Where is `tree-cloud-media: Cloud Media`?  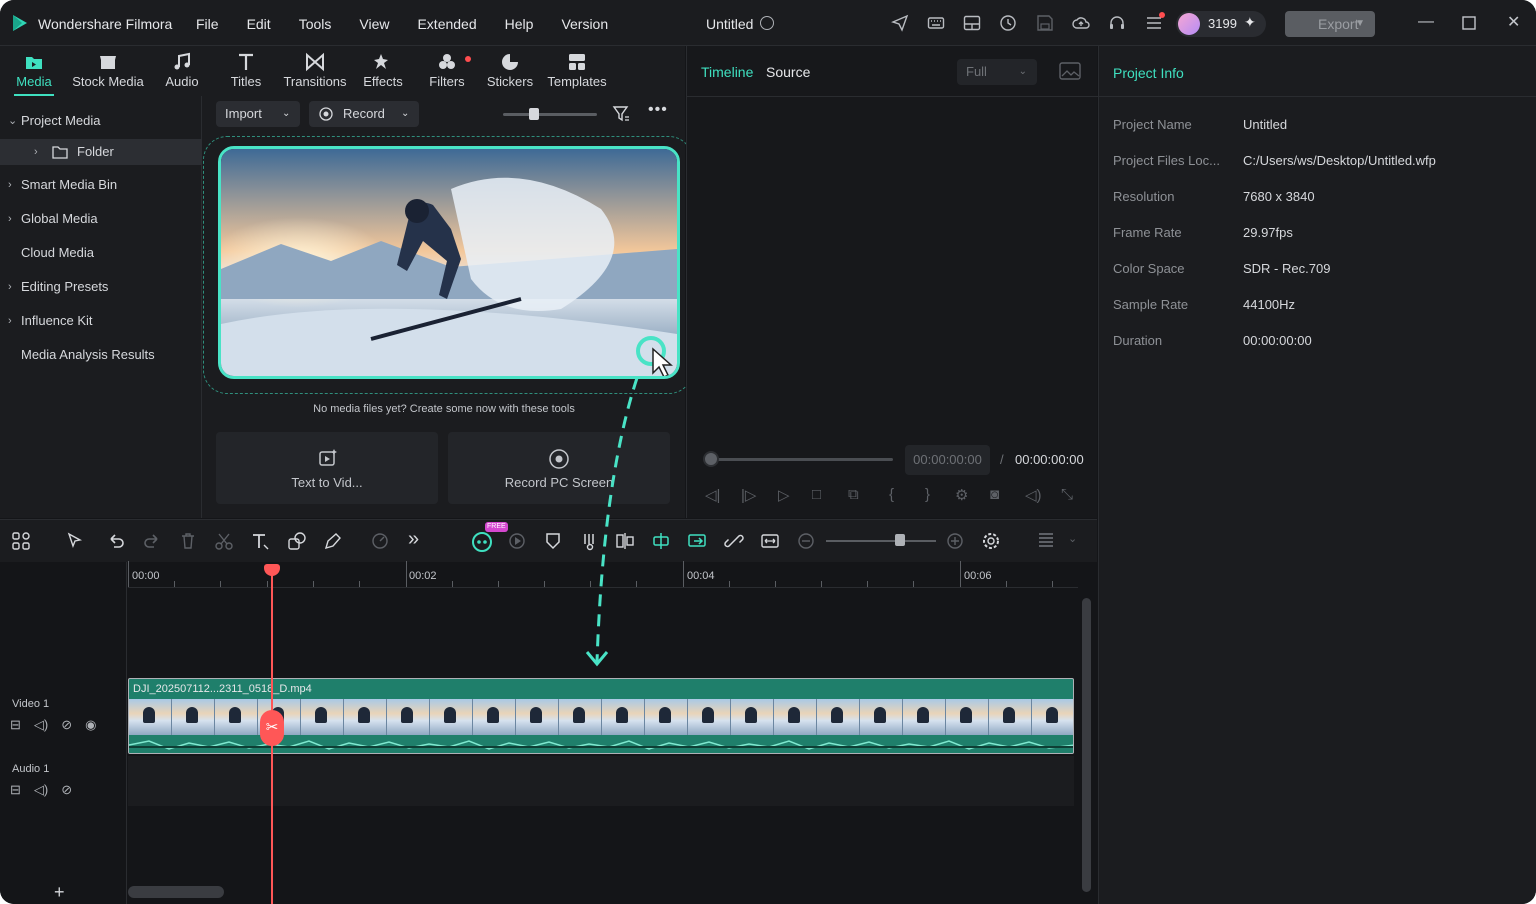
tree-cloud-media: Cloud Media is located at coordinates (101, 253).